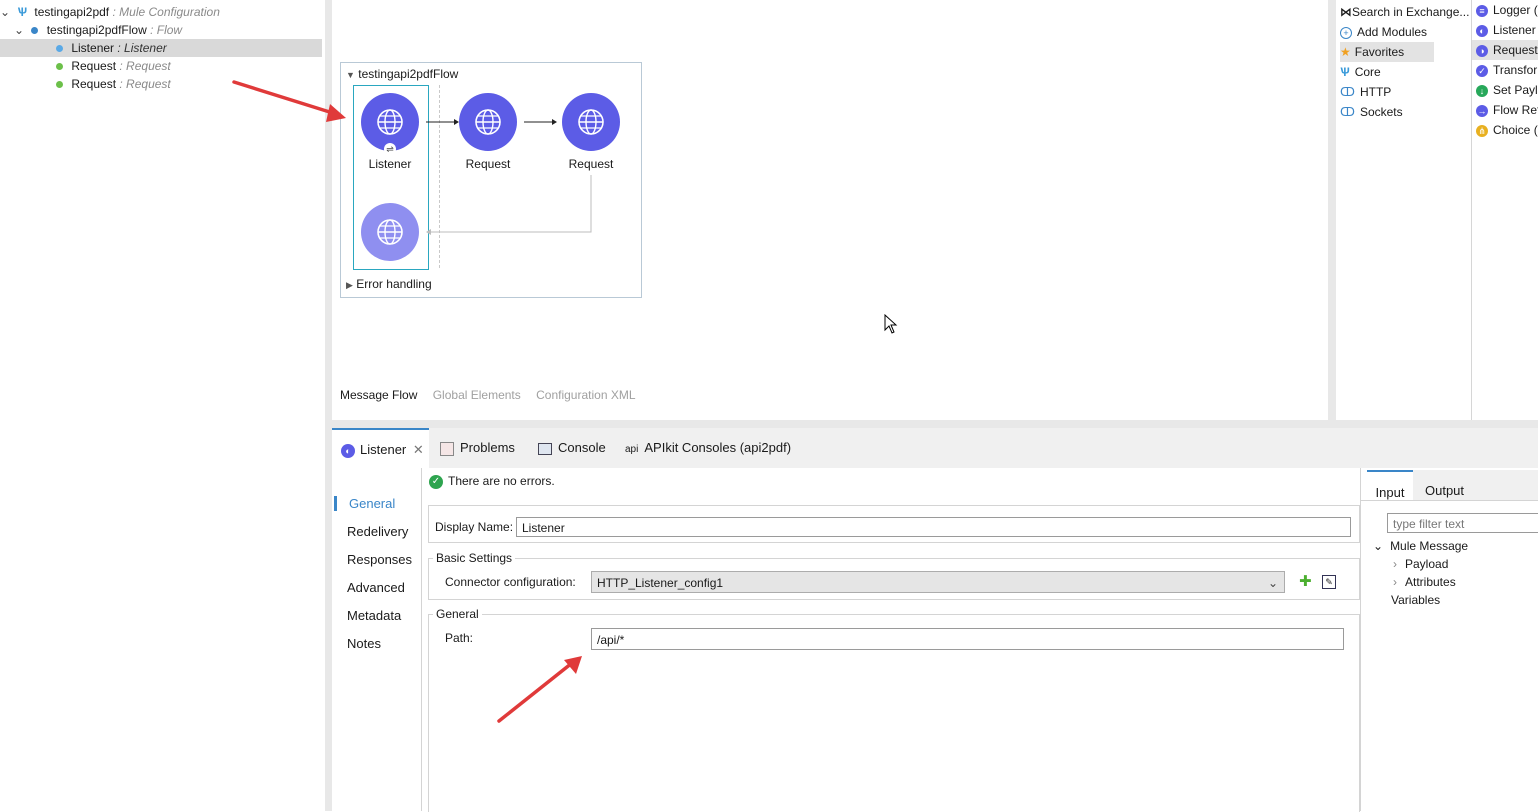  What do you see at coordinates (1506, 30) in the screenshot?
I see `op-listener: ◐ Listener` at bounding box center [1506, 30].